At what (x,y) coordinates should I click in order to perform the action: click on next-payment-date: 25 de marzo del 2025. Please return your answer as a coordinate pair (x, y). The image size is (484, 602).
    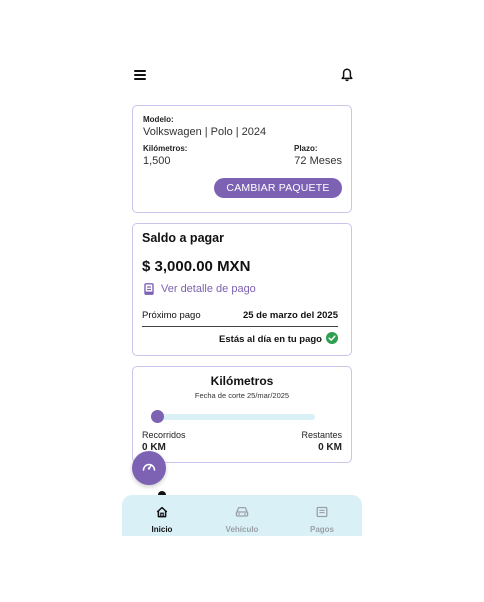
    Looking at the image, I should click on (290, 315).